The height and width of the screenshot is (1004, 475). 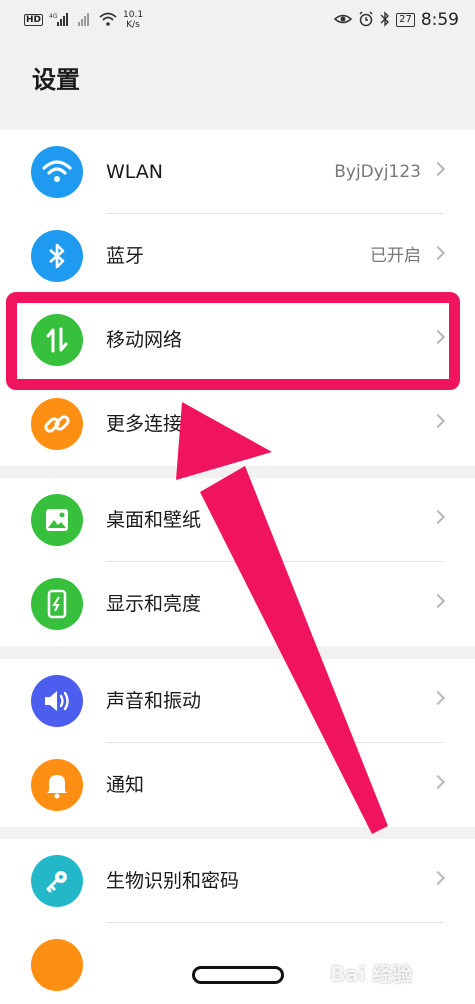 What do you see at coordinates (57, 881) in the screenshot?
I see `key-icon` at bounding box center [57, 881].